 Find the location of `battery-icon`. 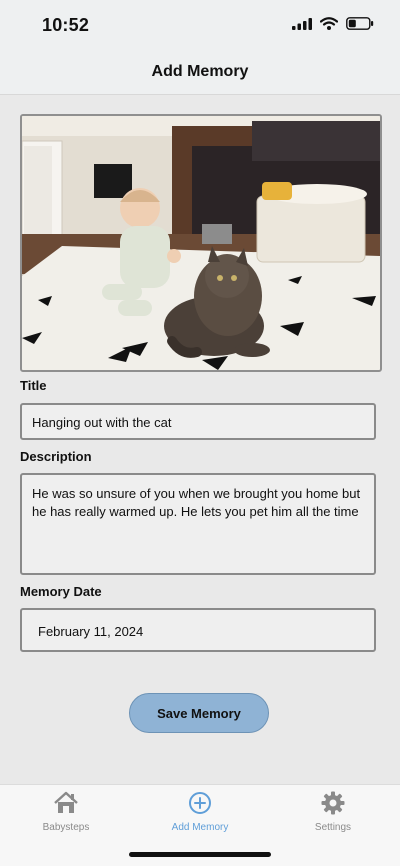

battery-icon is located at coordinates (360, 23).